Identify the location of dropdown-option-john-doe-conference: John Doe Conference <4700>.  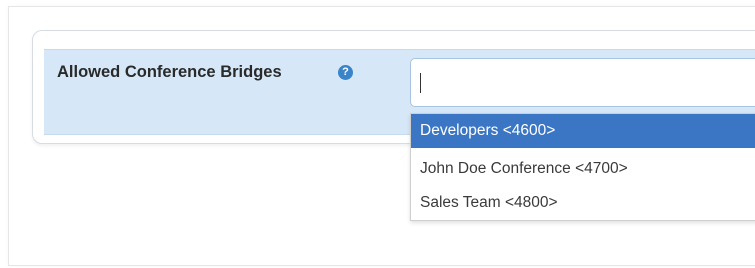
(583, 169).